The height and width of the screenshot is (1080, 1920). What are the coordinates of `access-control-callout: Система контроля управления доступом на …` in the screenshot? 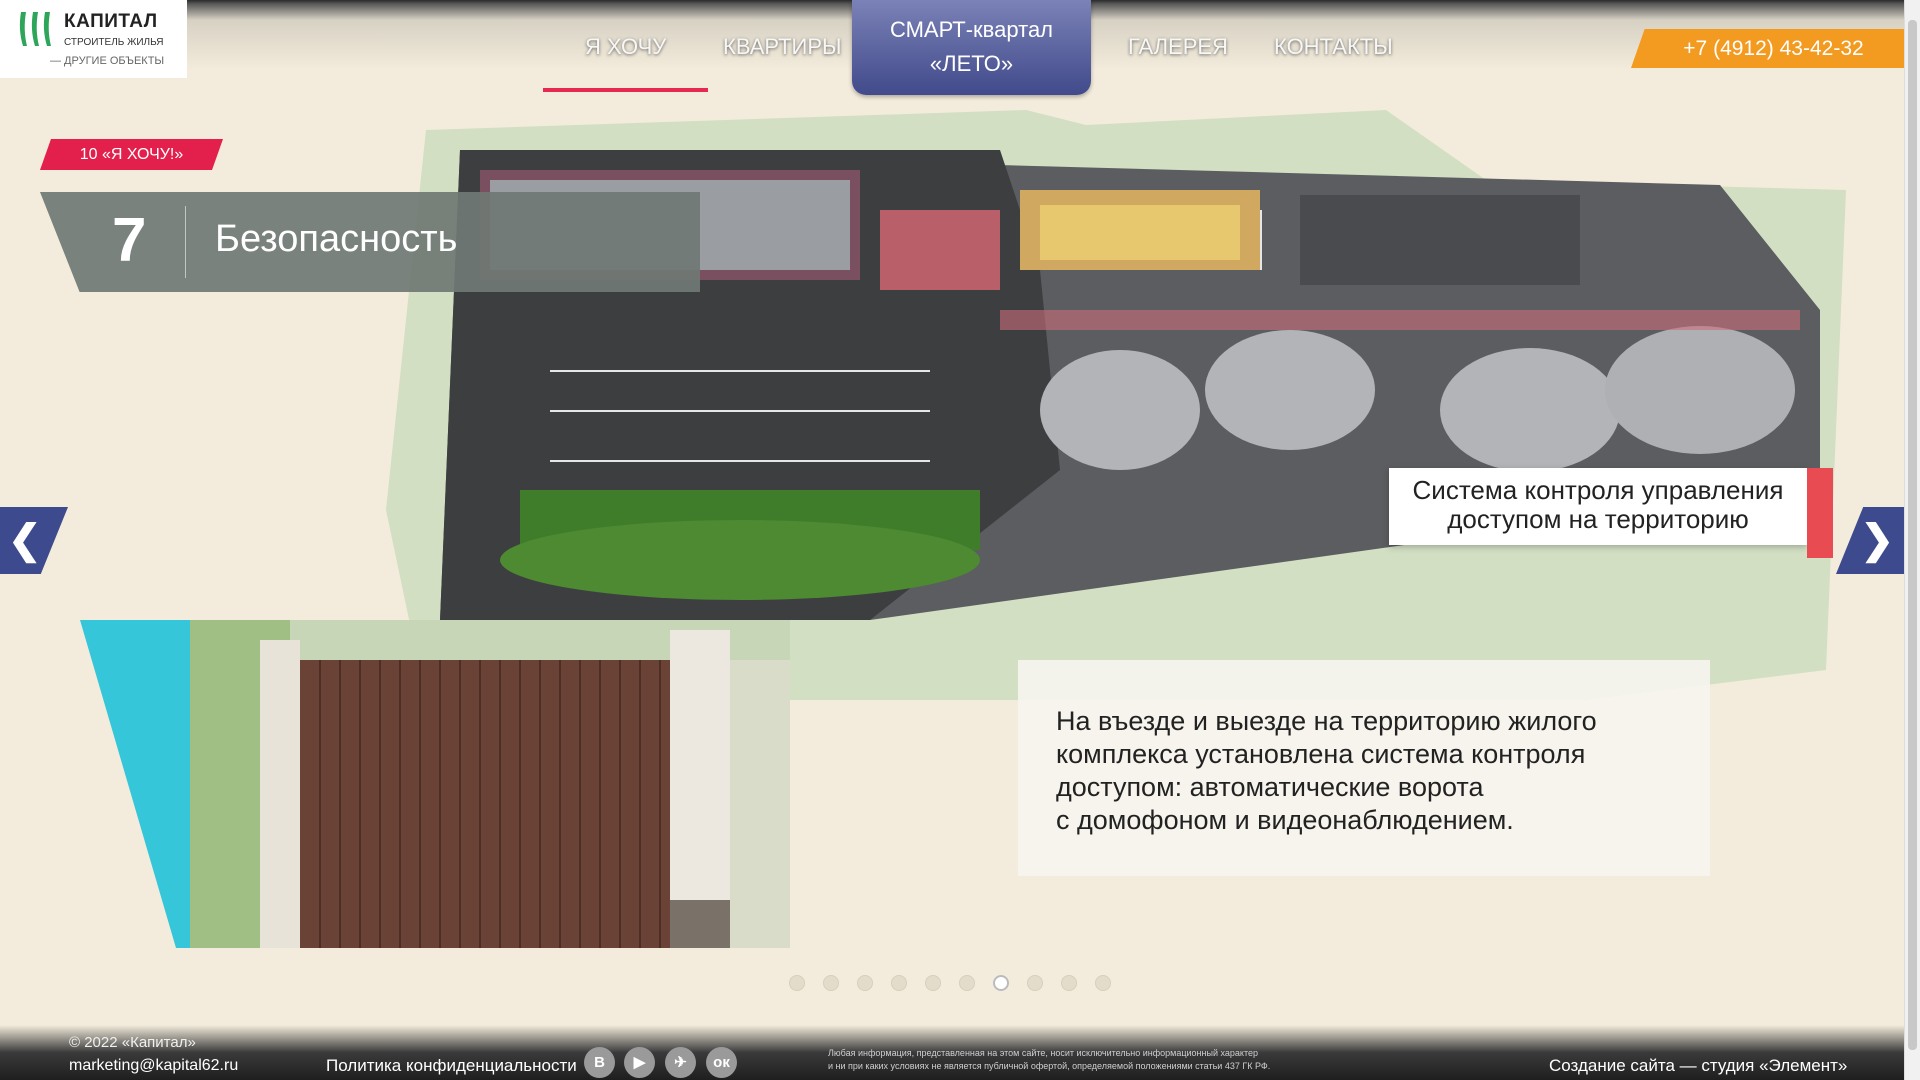 It's located at (1598, 506).